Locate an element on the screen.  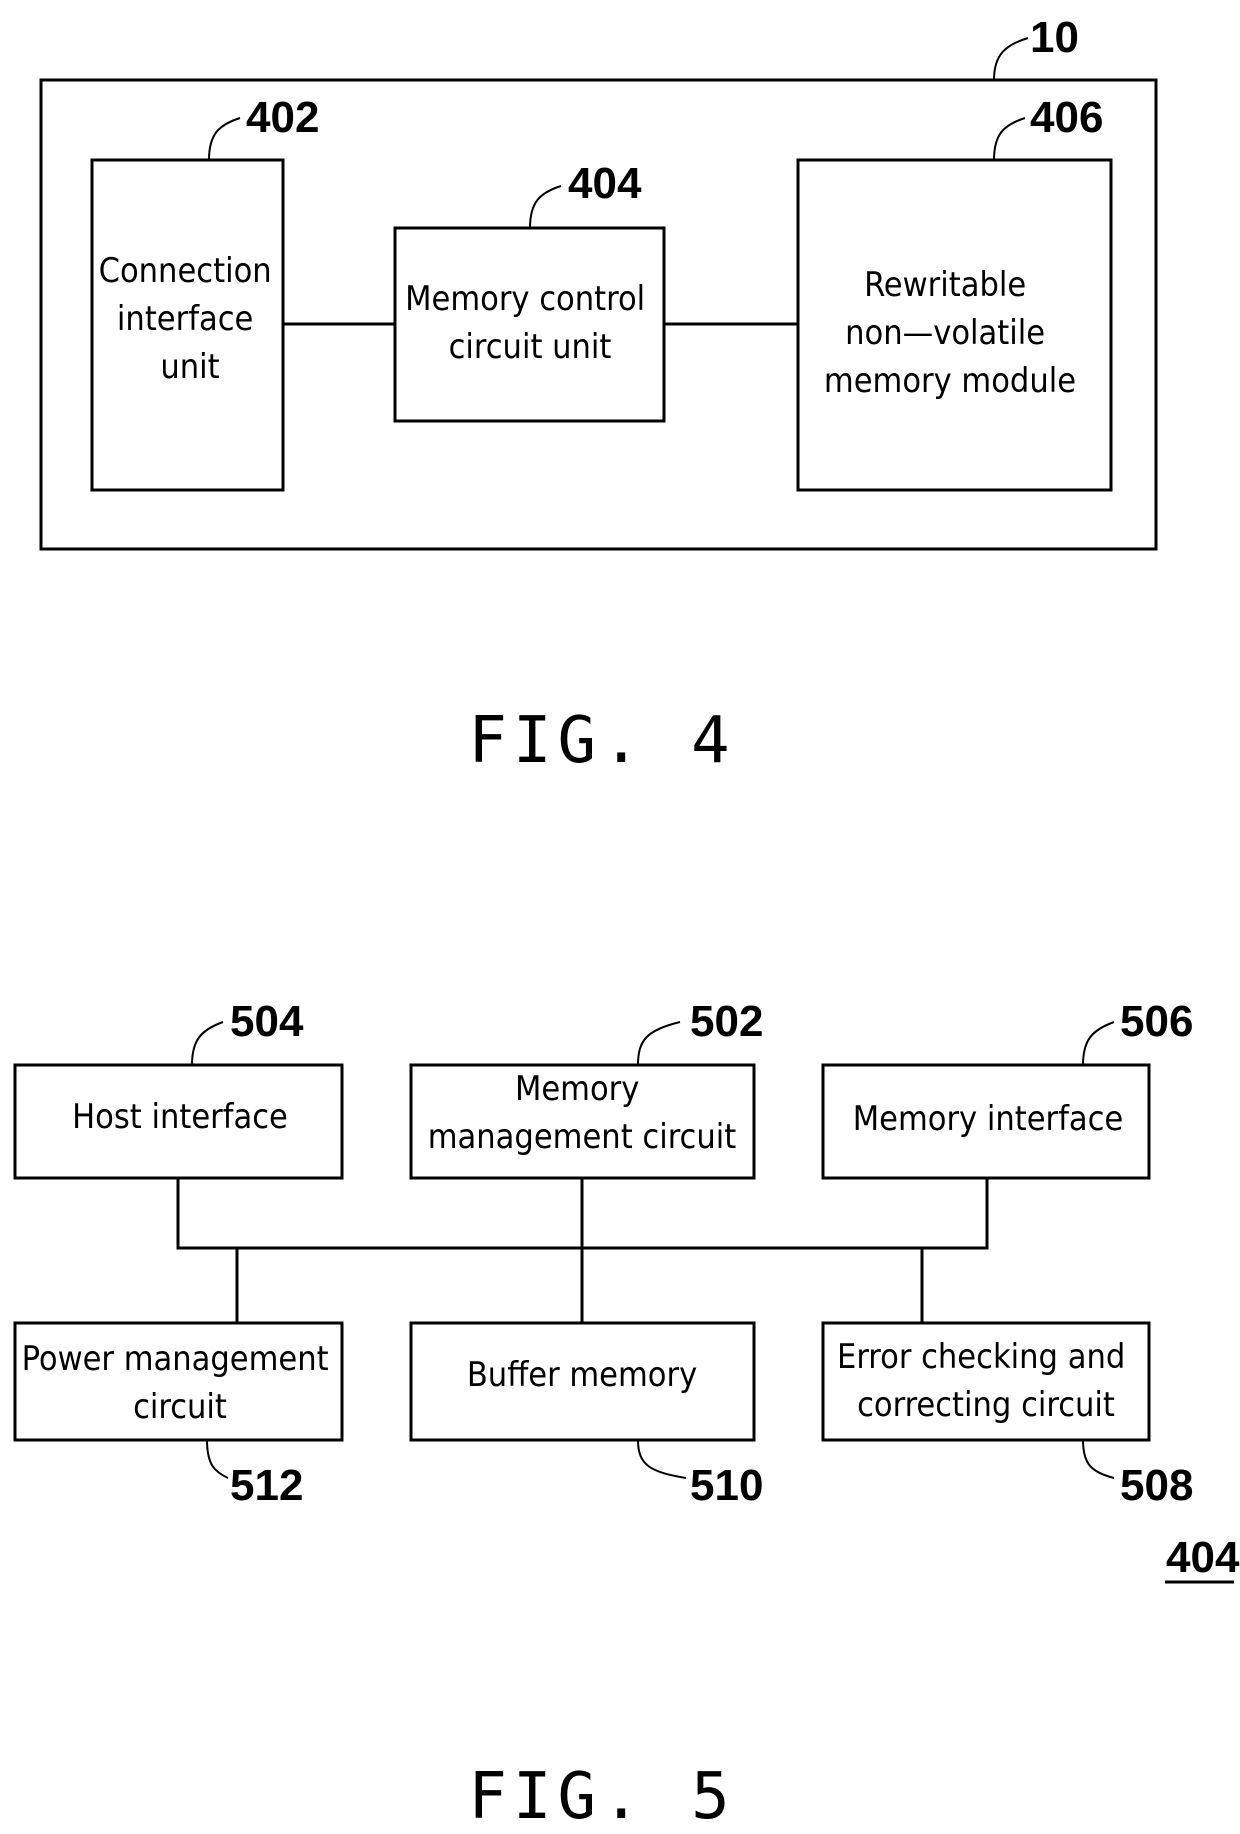
fig5-caption: FIG. 5 is located at coordinates (601, 1797).